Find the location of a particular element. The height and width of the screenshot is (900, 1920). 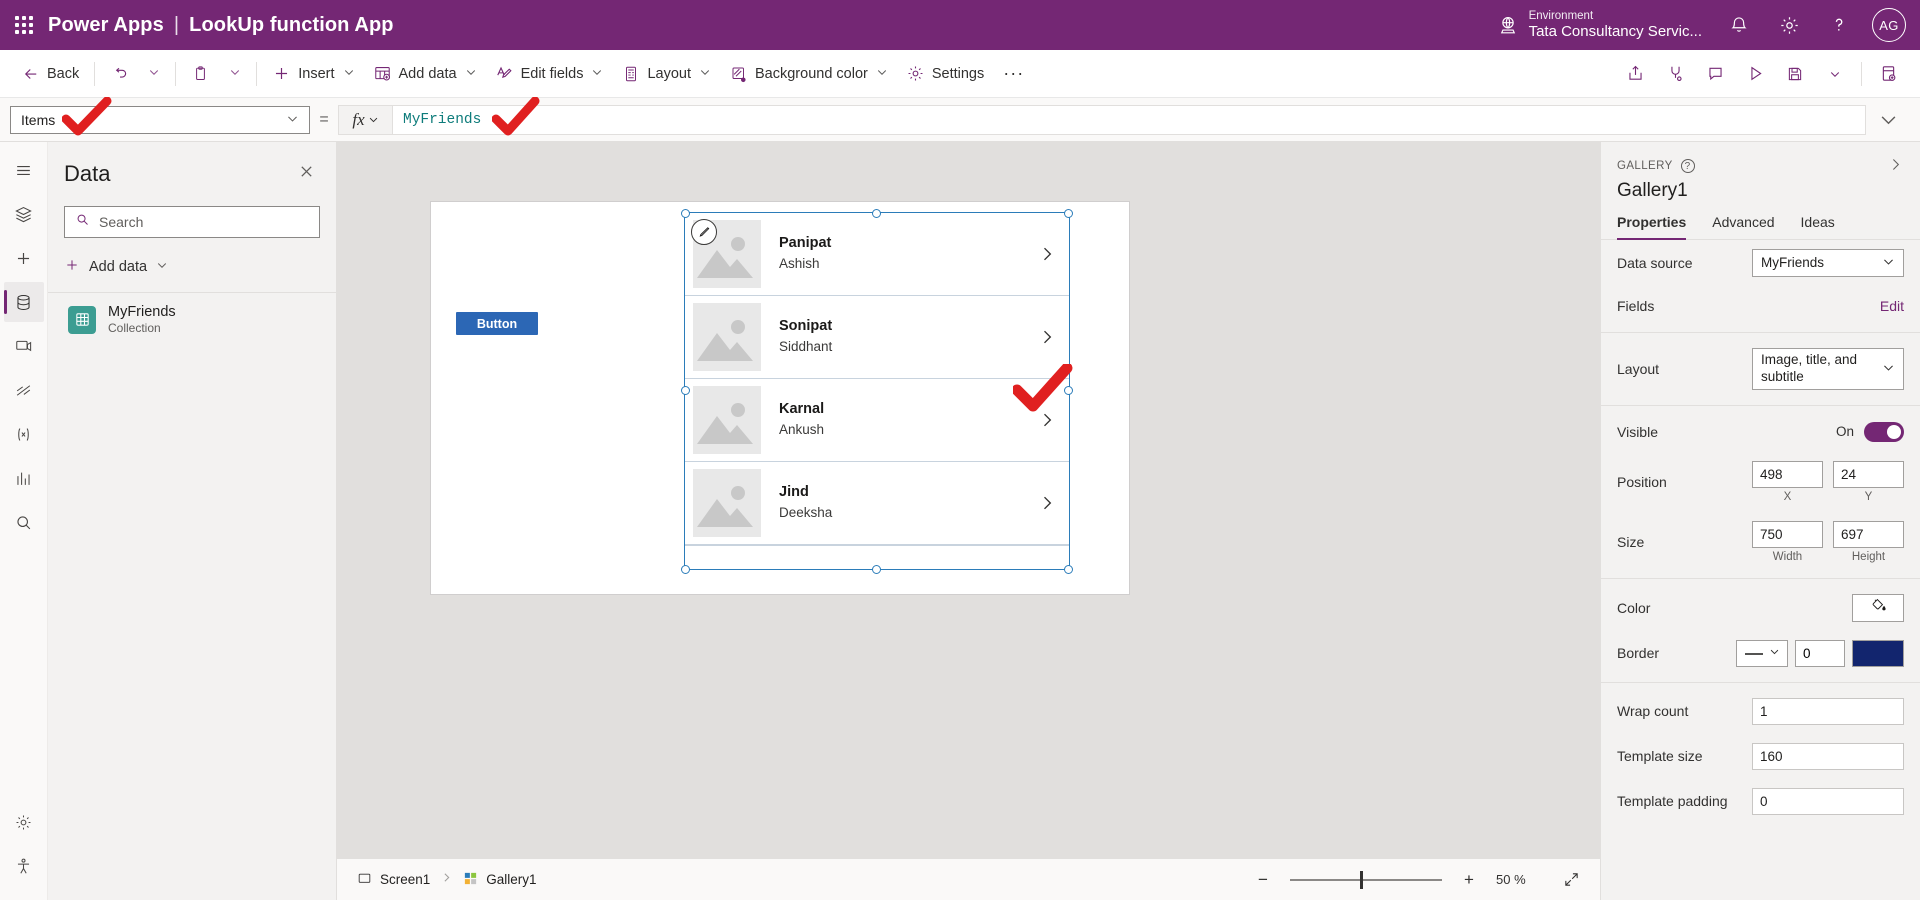

notifications-bell-icon is located at coordinates (1739, 25).